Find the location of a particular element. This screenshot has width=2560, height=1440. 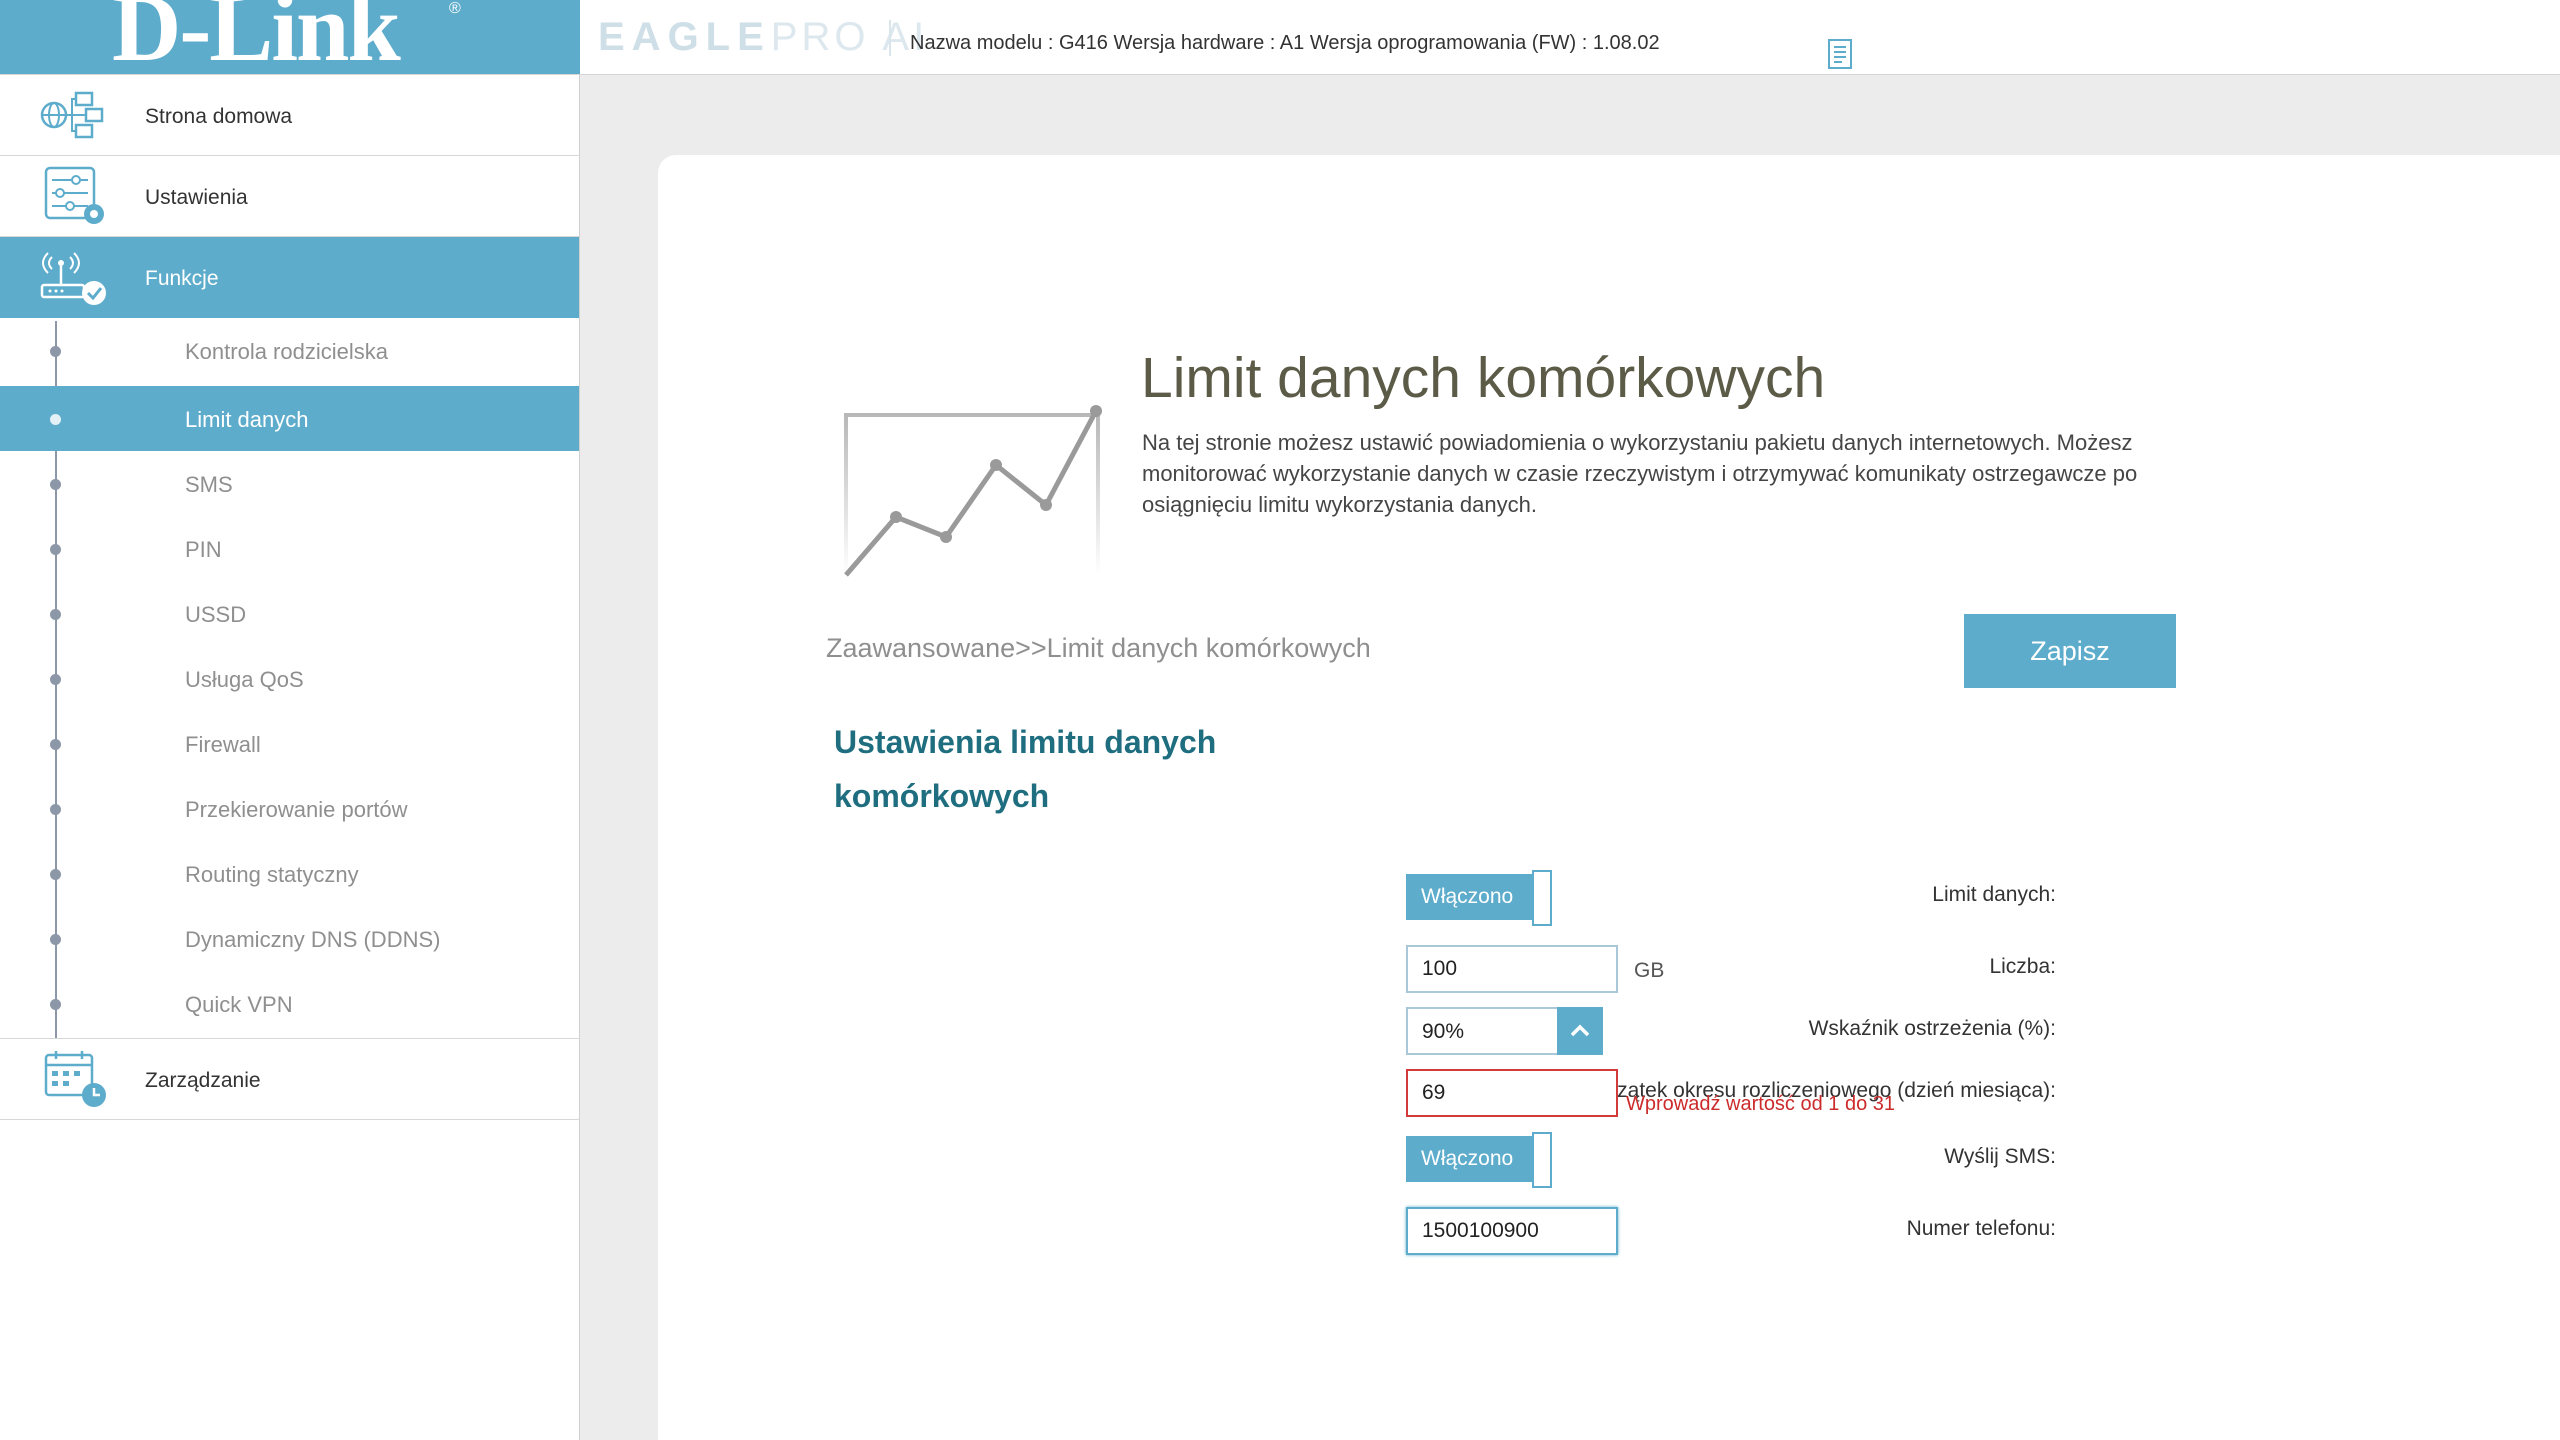

sidebar-subitem-limit-danych: Limit danych is located at coordinates (289, 418).